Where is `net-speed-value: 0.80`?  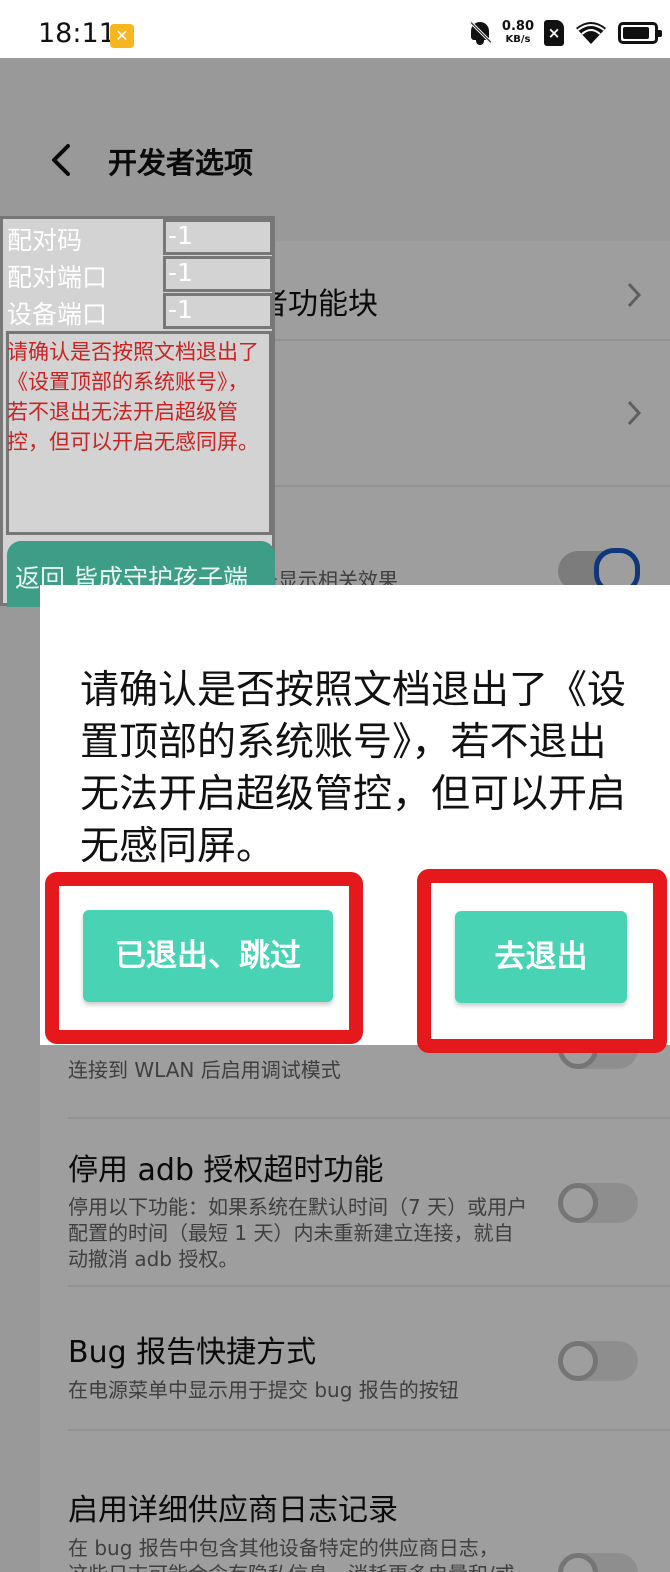
net-speed-value: 0.80 is located at coordinates (517, 26).